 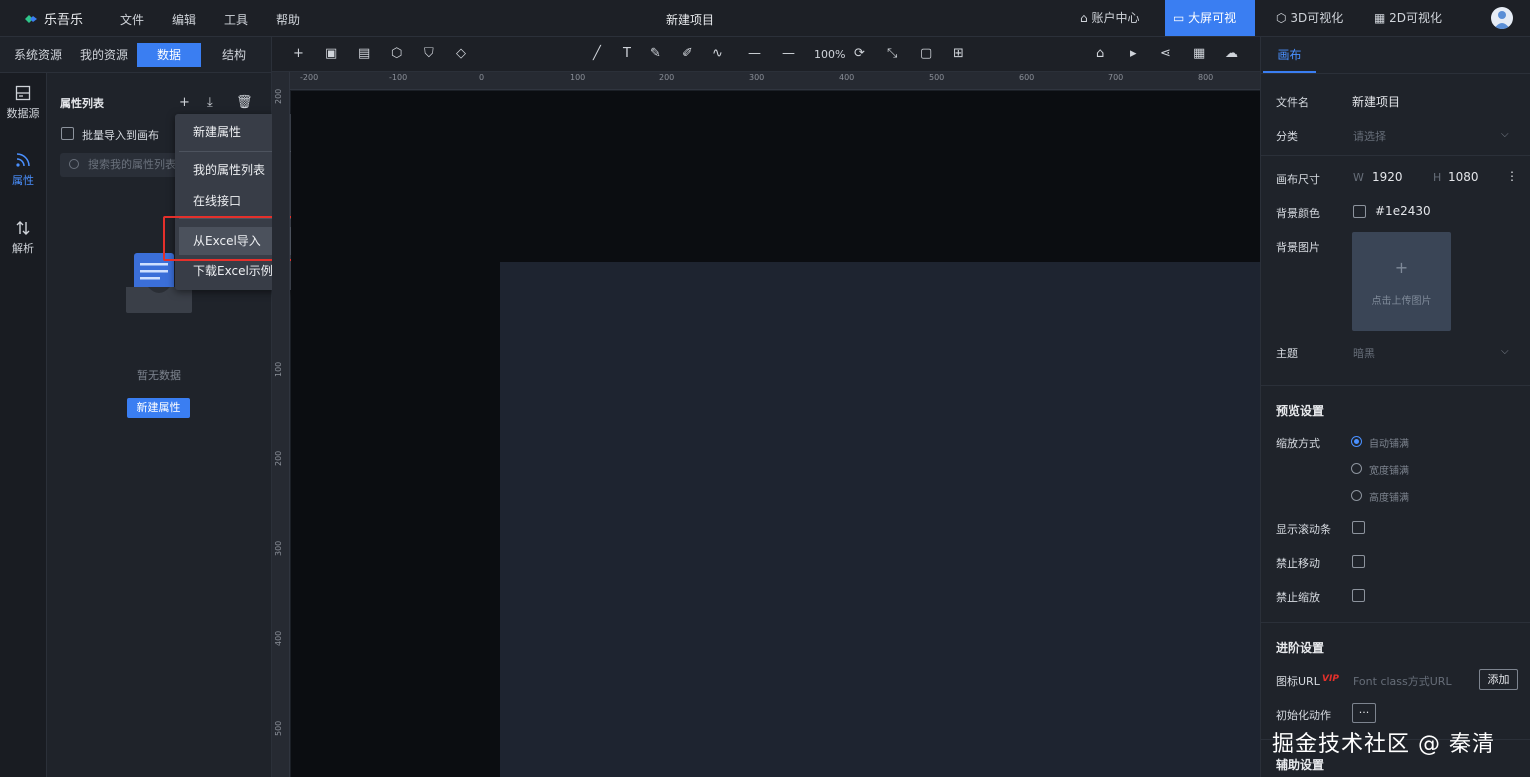 What do you see at coordinates (1133, 53) in the screenshot?
I see `play-icon: ▸` at bounding box center [1133, 53].